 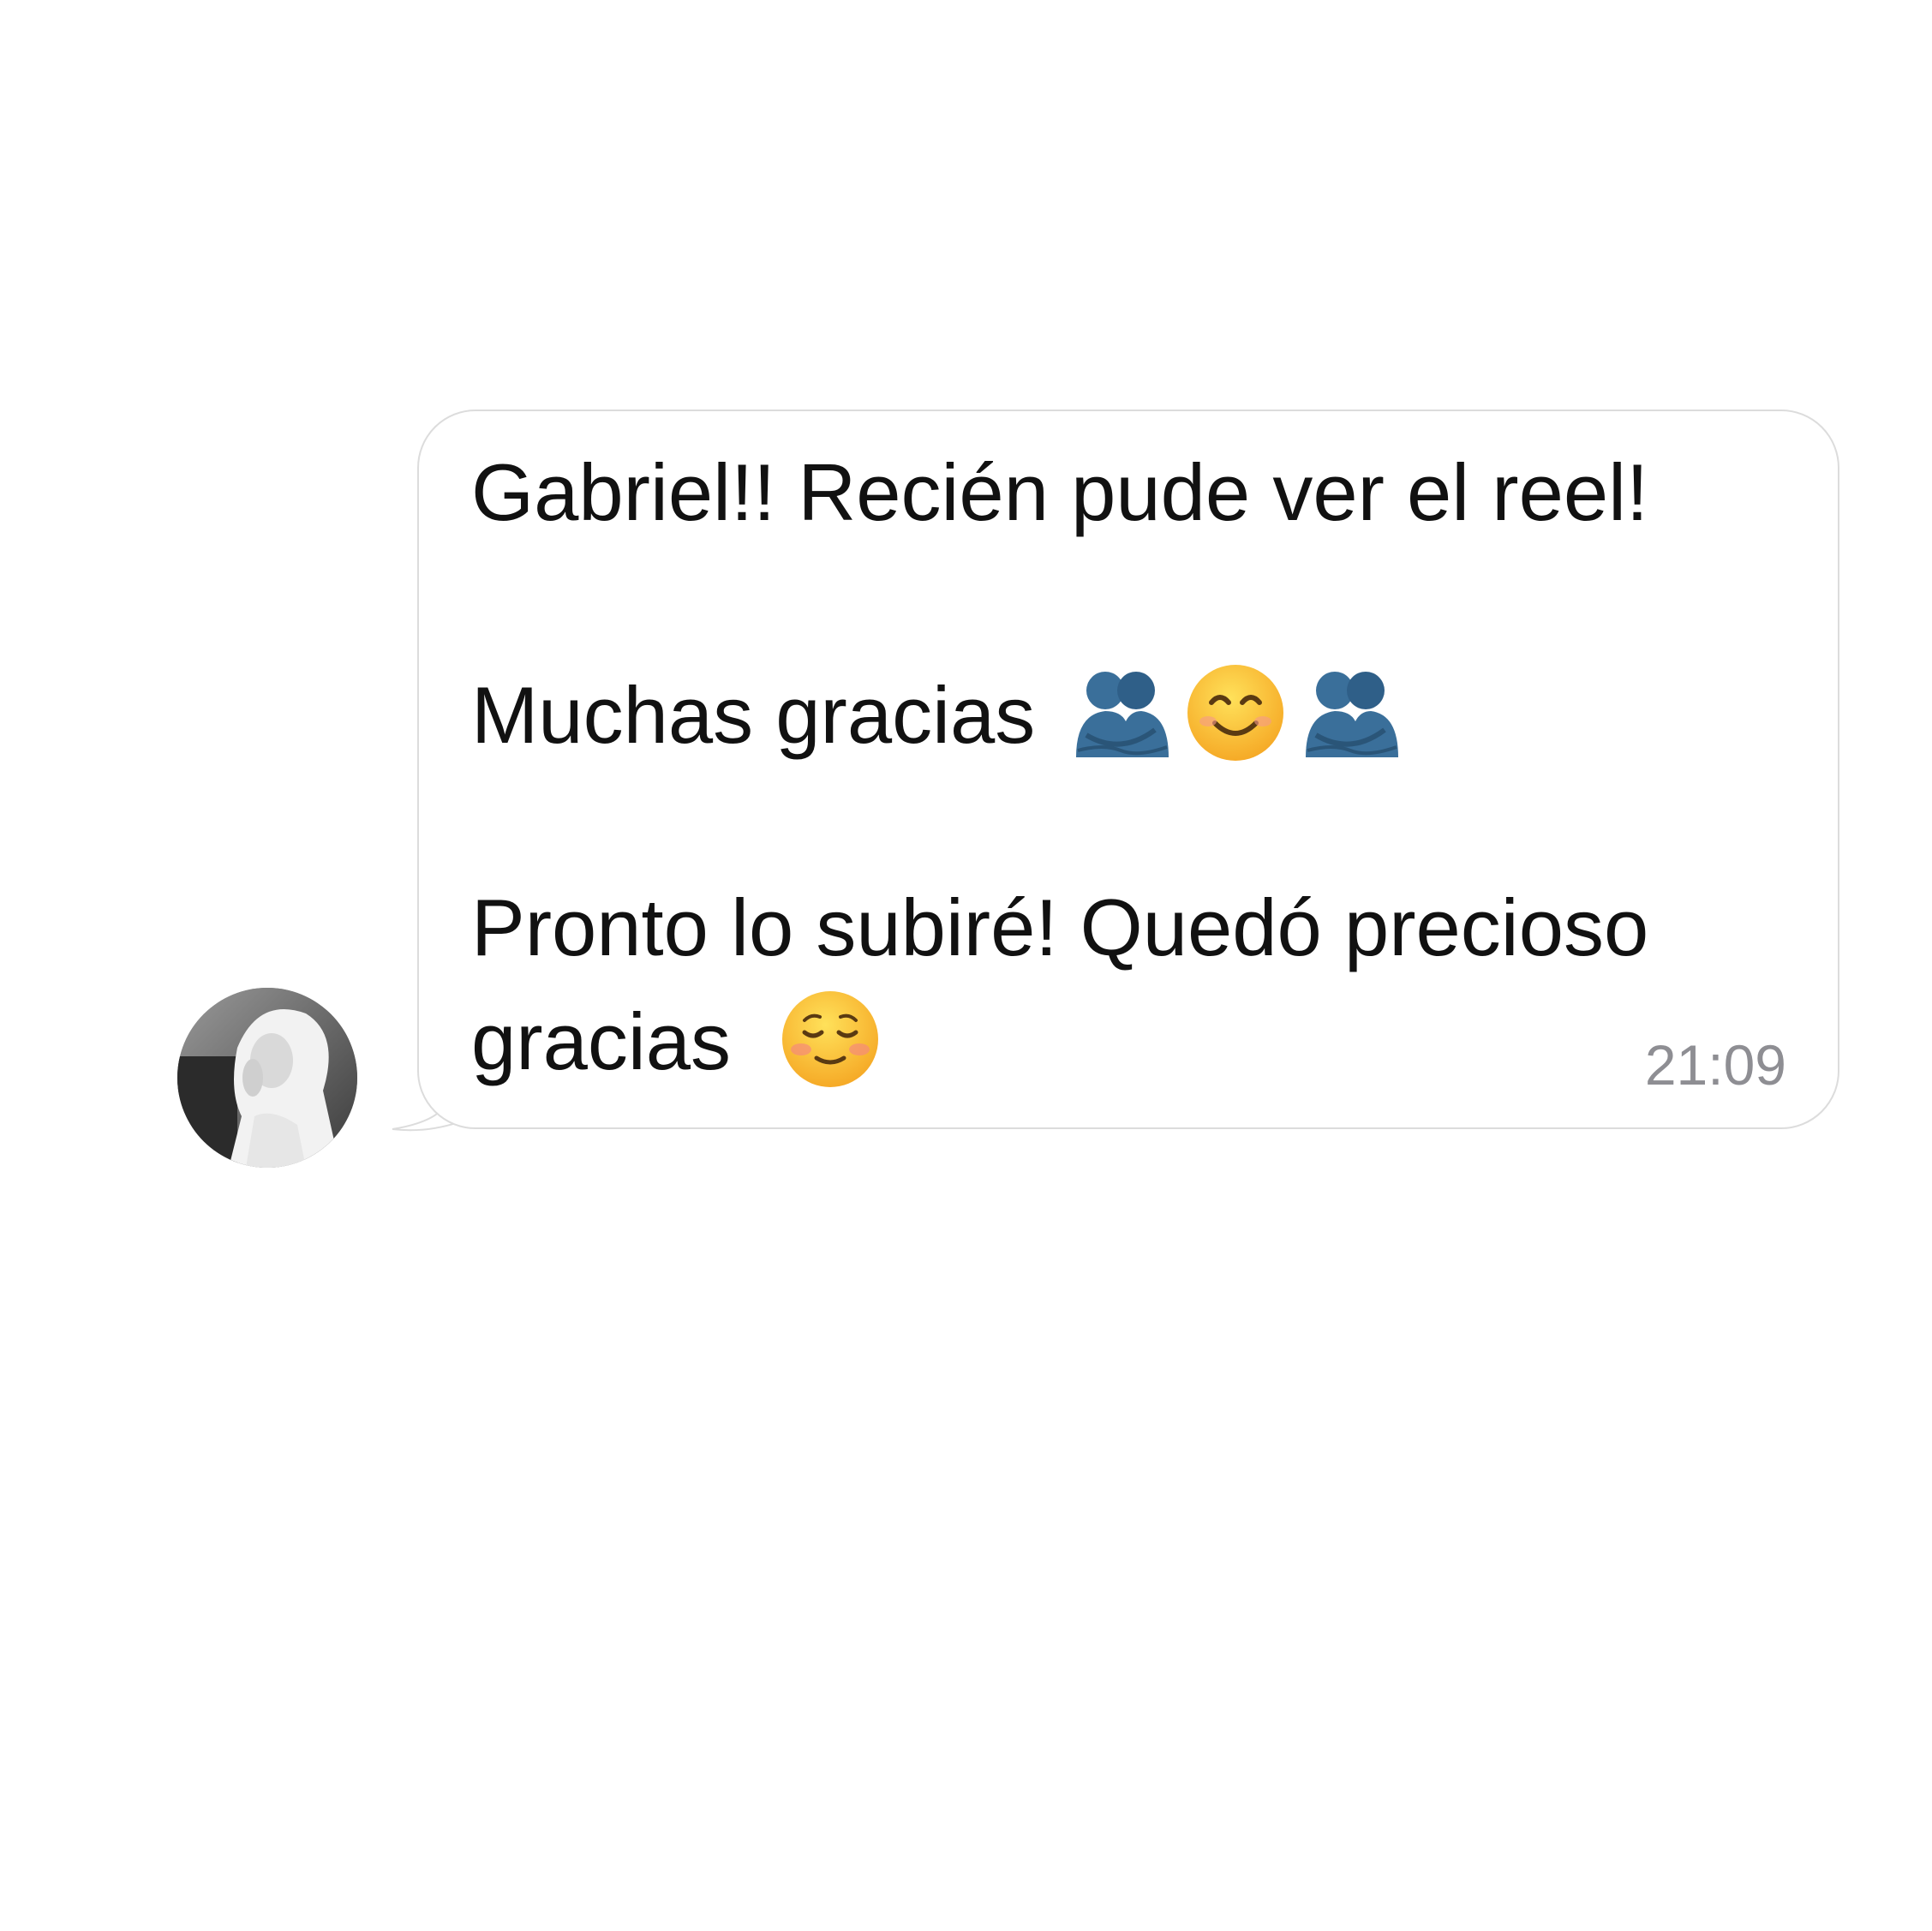 I want to click on message-text-2: Muchas gracias, so click(x=753, y=714).